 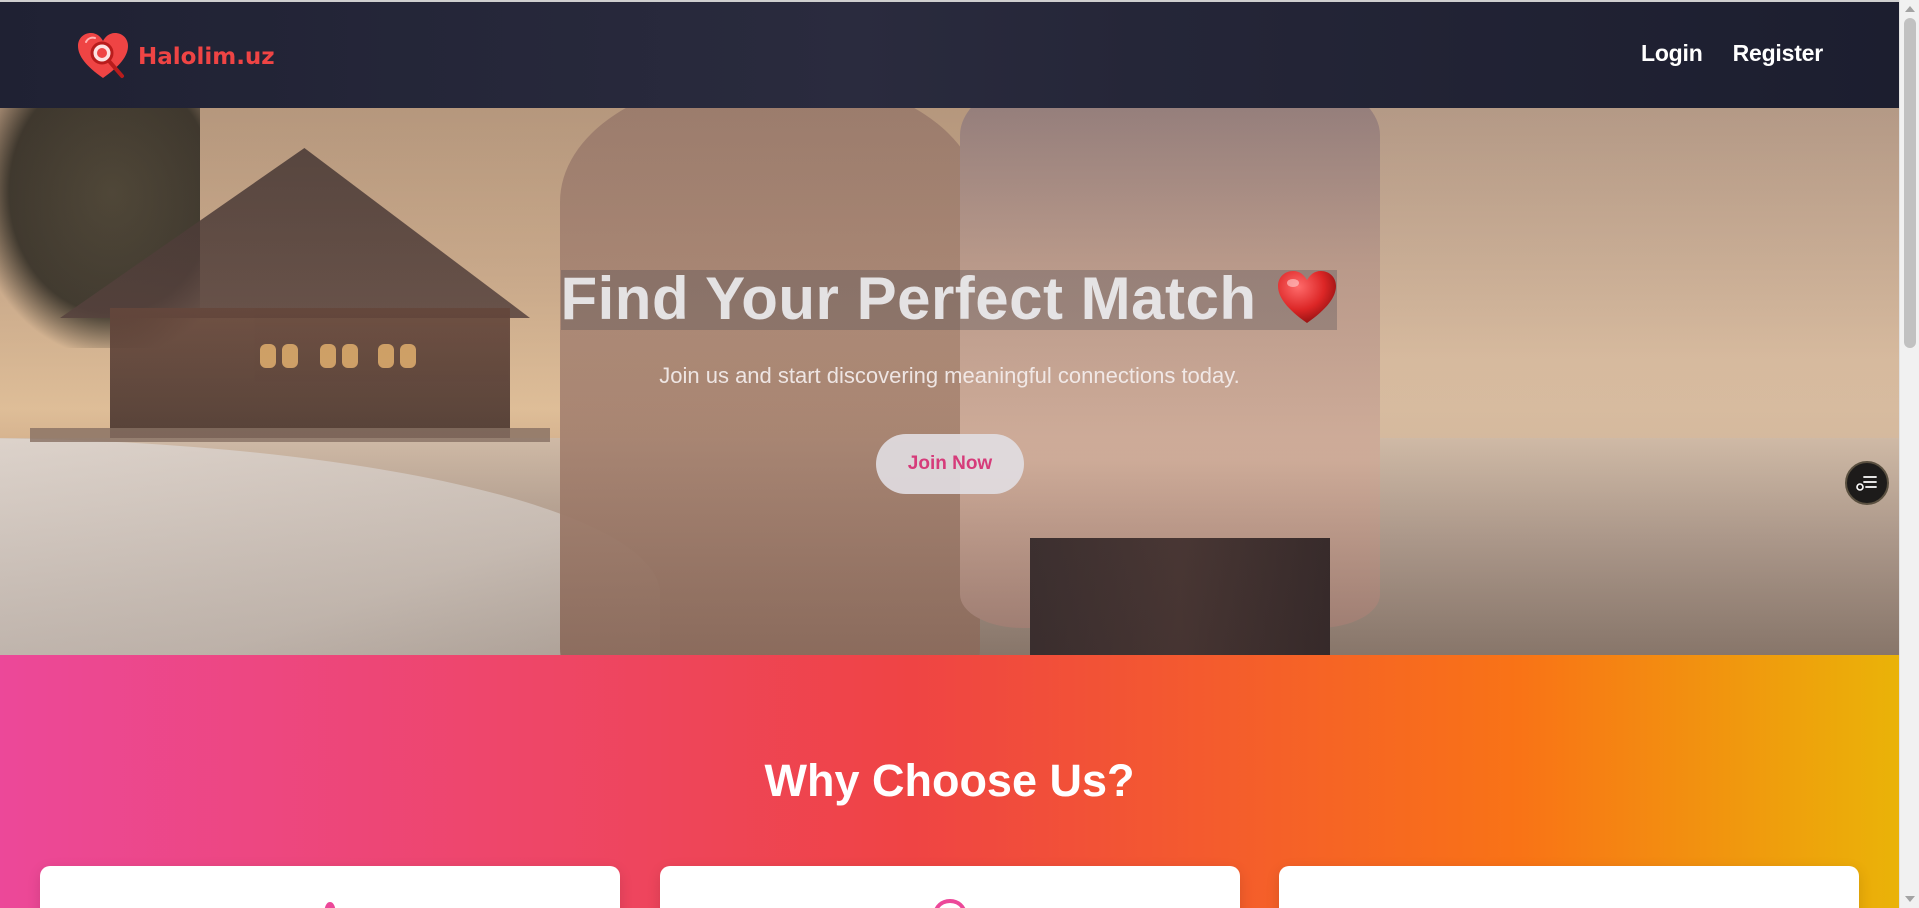 I want to click on scroll-up-arrow-icon, so click(x=1910, y=9).